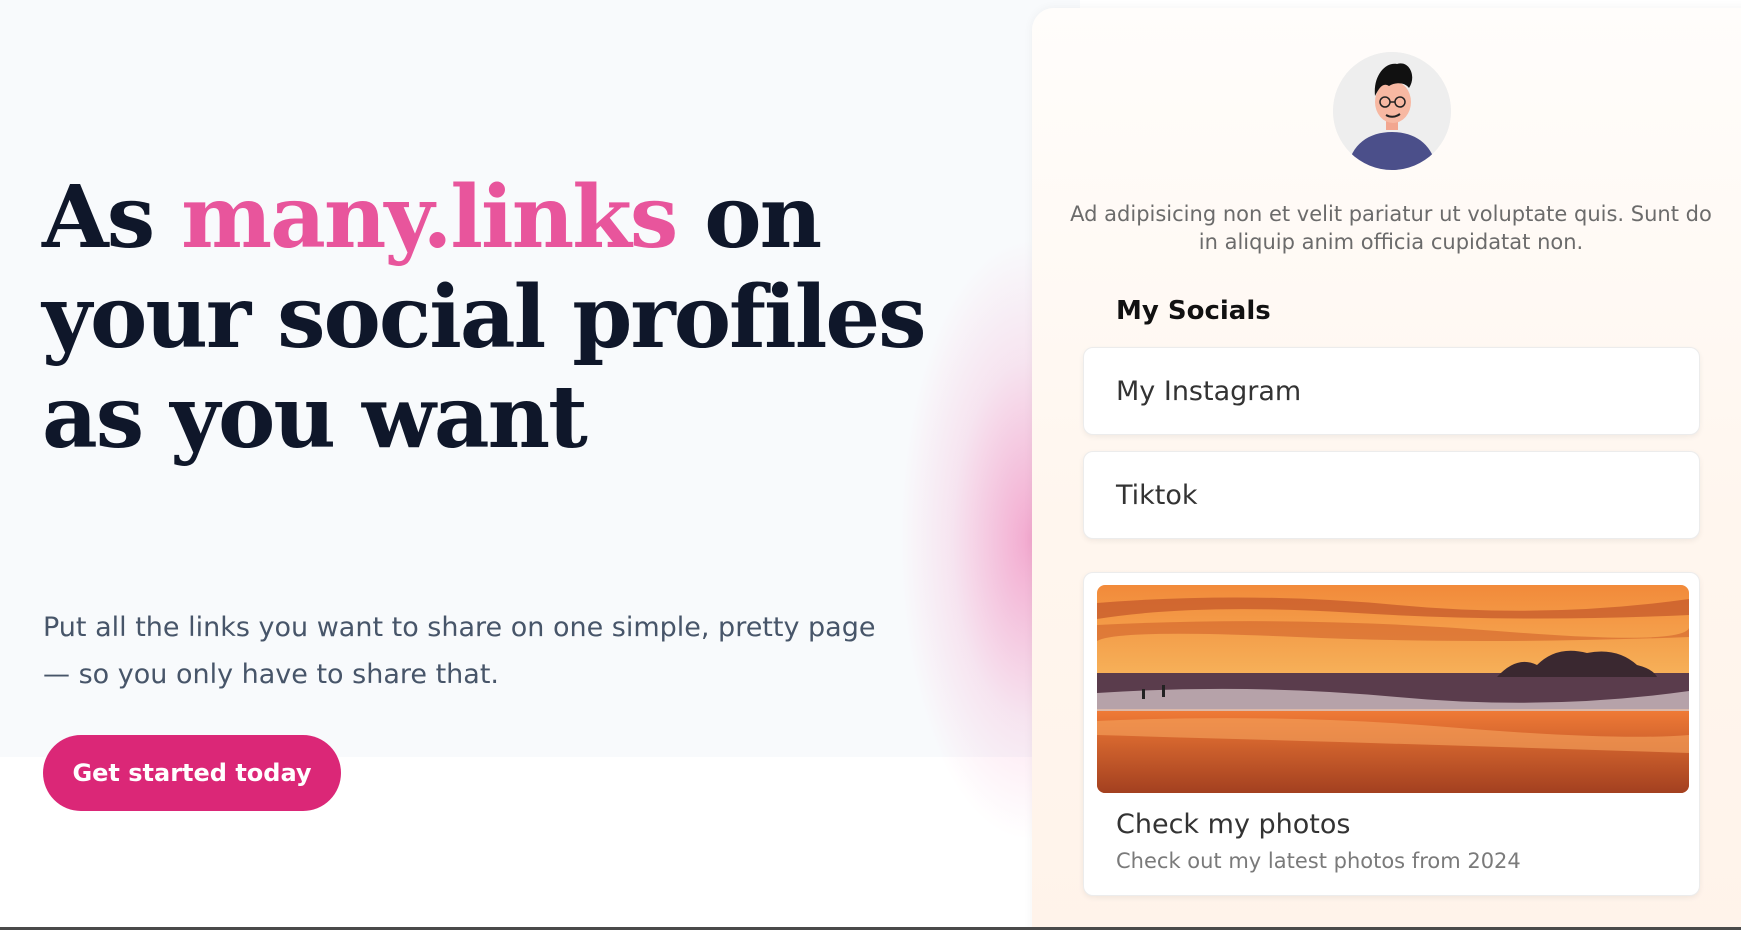  Describe the element at coordinates (1391, 495) in the screenshot. I see `tiktok-link-card: Tiktok` at that location.